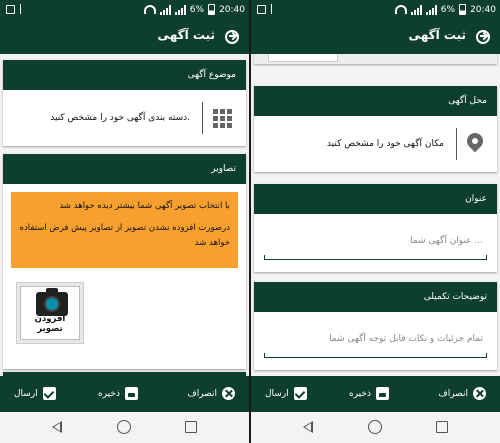  I want to click on add-image-button: افزودن تصویر, so click(50, 313).